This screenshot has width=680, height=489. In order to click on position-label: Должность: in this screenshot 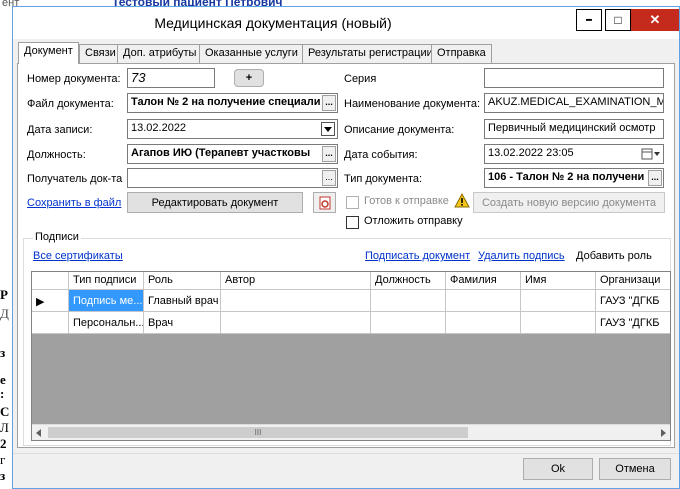, I will do `click(56, 155)`.